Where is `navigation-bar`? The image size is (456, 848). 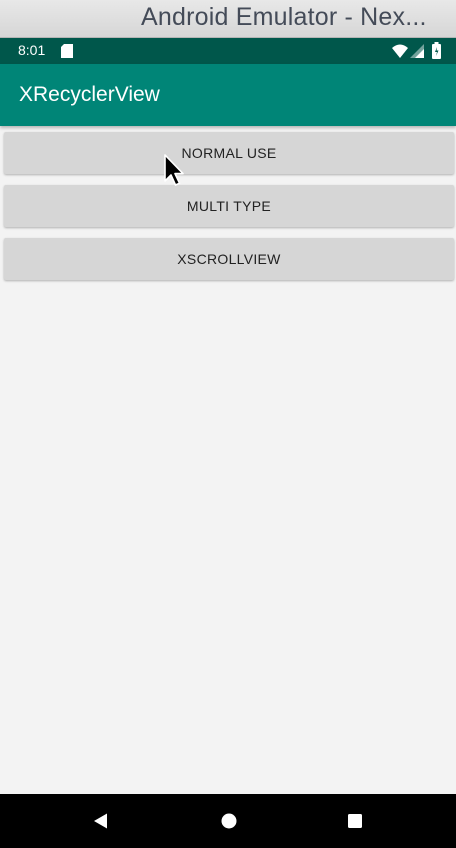 navigation-bar is located at coordinates (228, 821).